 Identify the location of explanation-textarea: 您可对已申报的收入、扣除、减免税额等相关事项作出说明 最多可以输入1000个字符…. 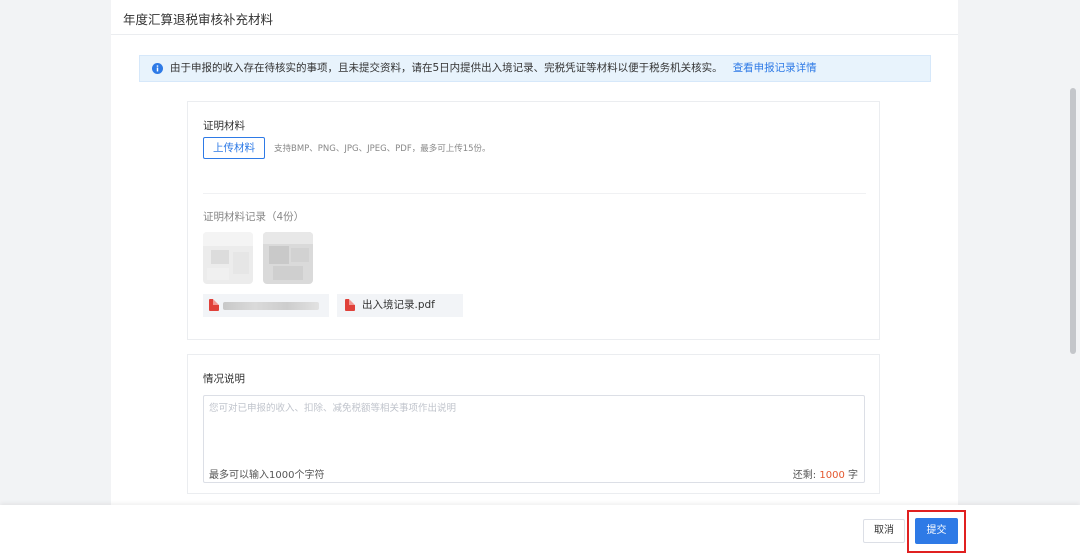
(534, 439).